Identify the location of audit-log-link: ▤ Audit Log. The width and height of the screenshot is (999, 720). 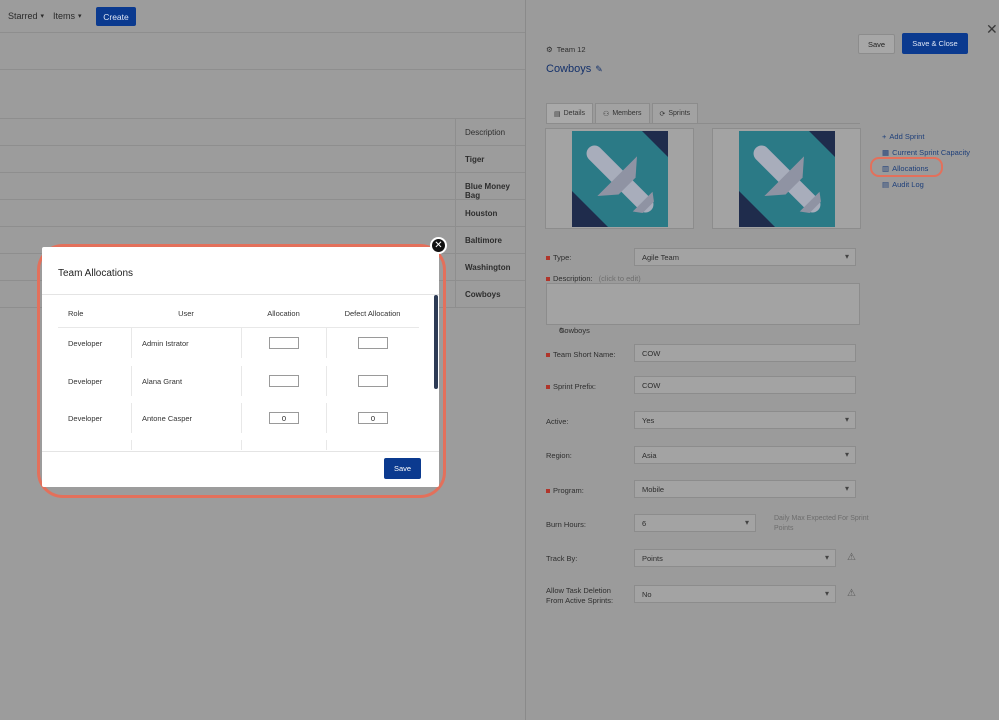
(926, 184).